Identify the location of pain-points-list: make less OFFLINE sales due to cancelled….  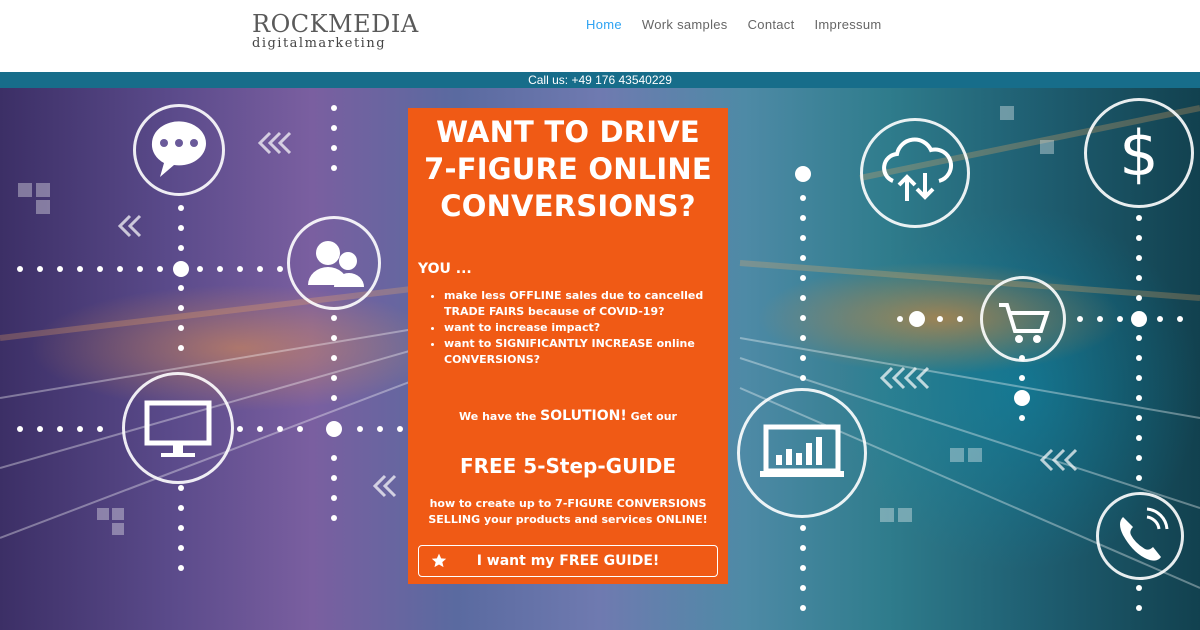
(582, 328).